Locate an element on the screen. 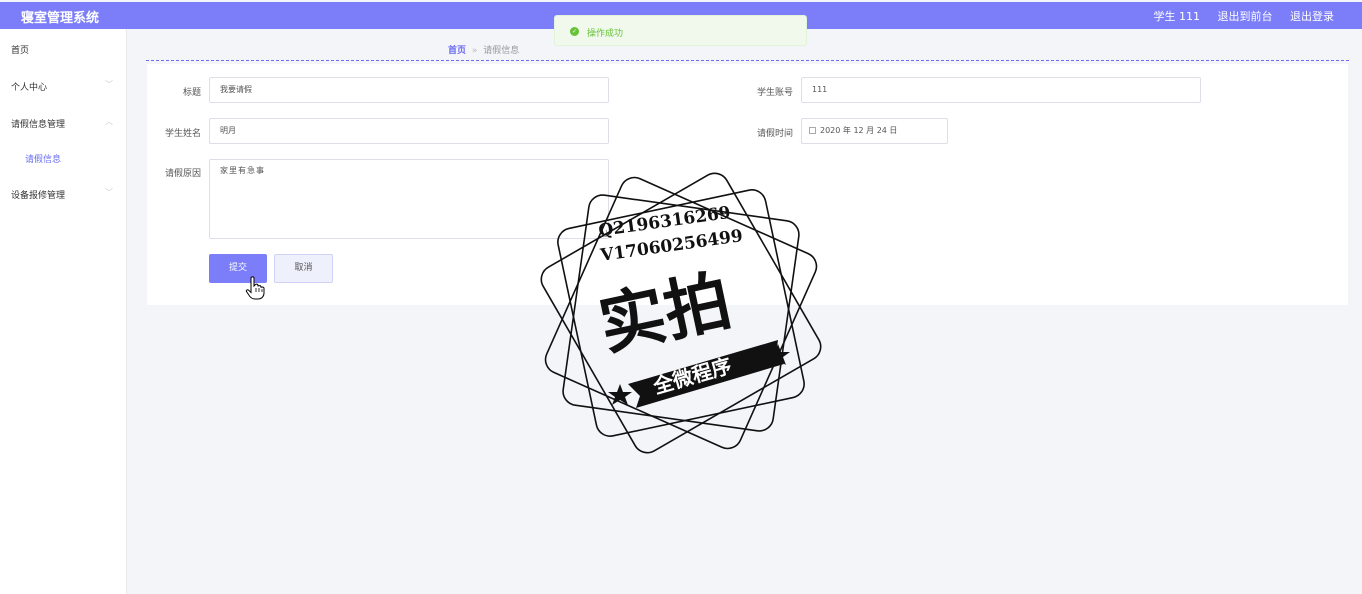 This screenshot has height=594, width=1362. sidebar-item-label: 首页 is located at coordinates (20, 51).